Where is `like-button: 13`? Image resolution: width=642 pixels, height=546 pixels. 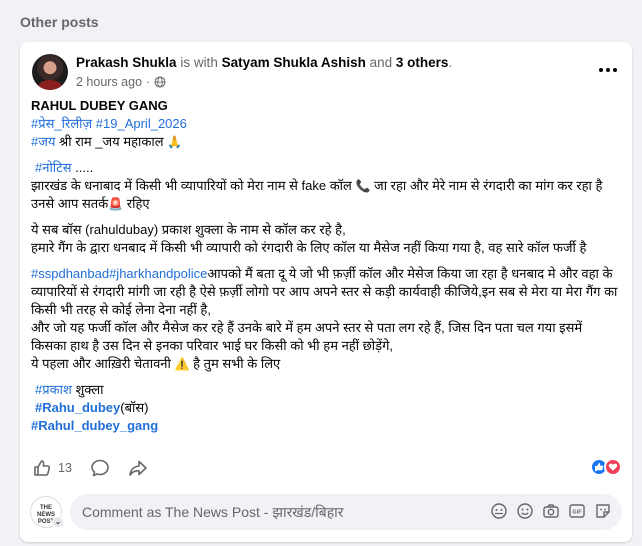
like-button: 13 is located at coordinates (52, 468).